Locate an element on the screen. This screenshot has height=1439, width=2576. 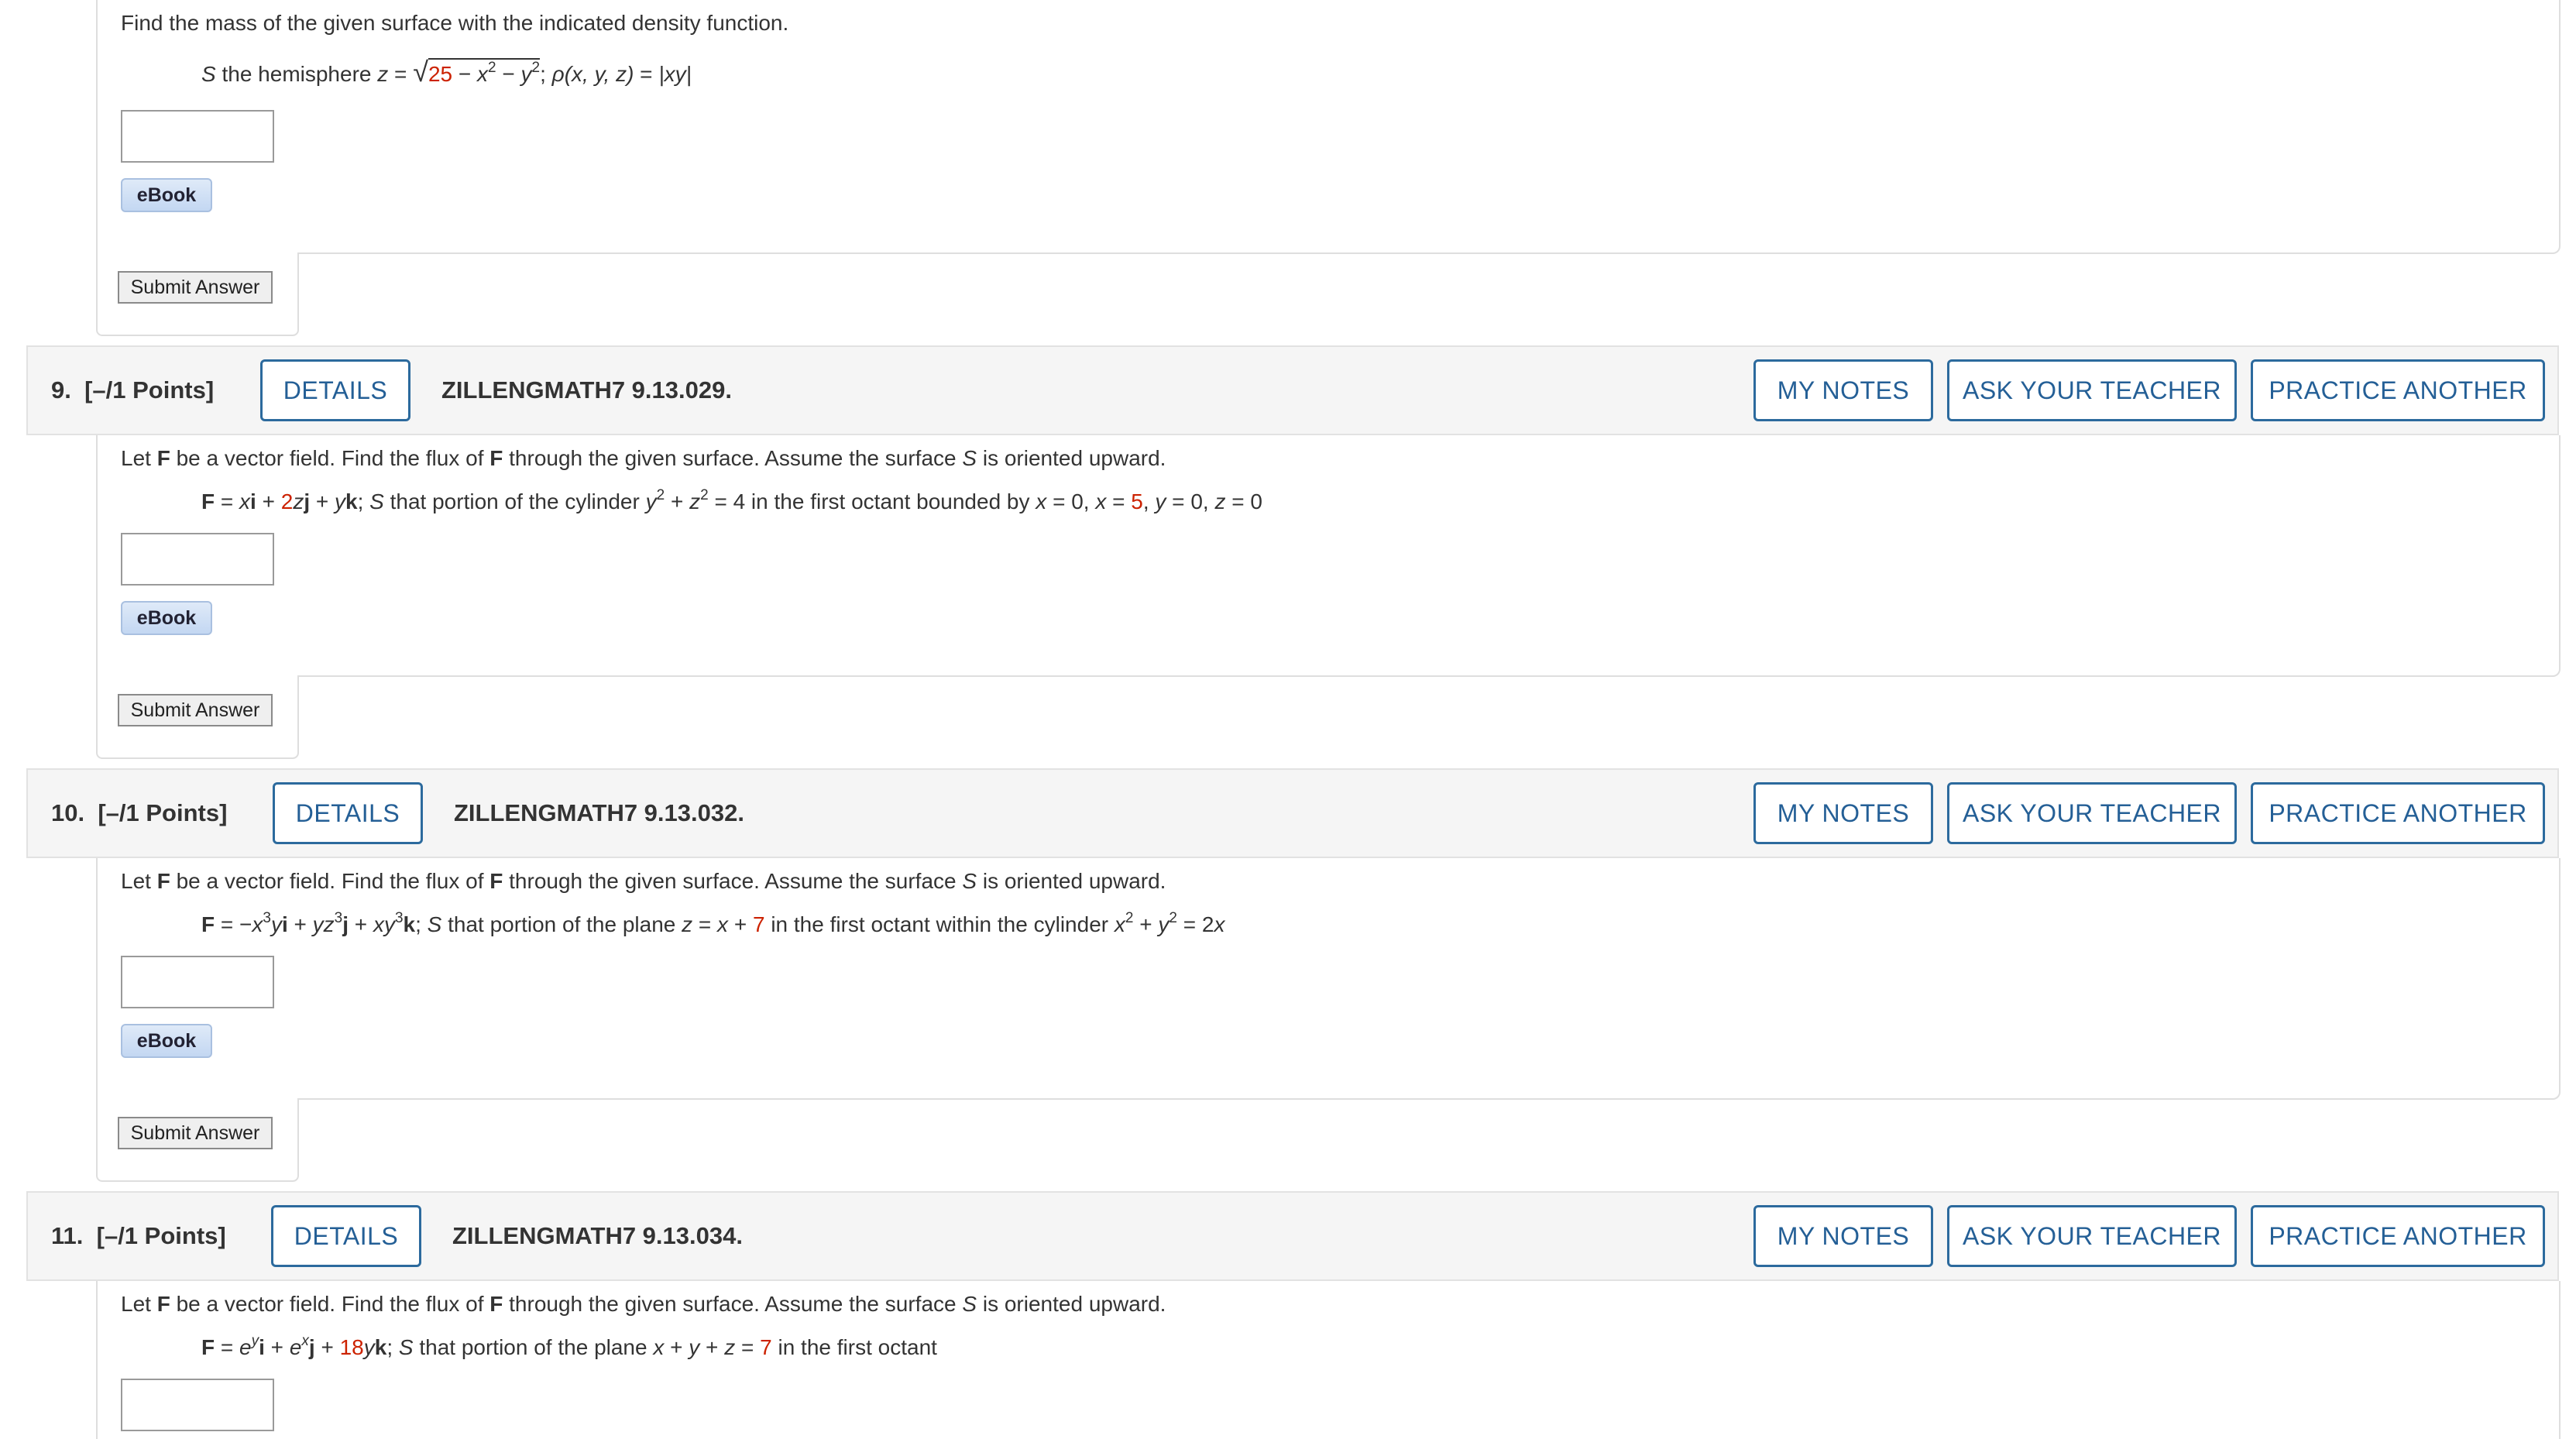
formula-text: that portion of the cylinder is located at coordinates (514, 501).